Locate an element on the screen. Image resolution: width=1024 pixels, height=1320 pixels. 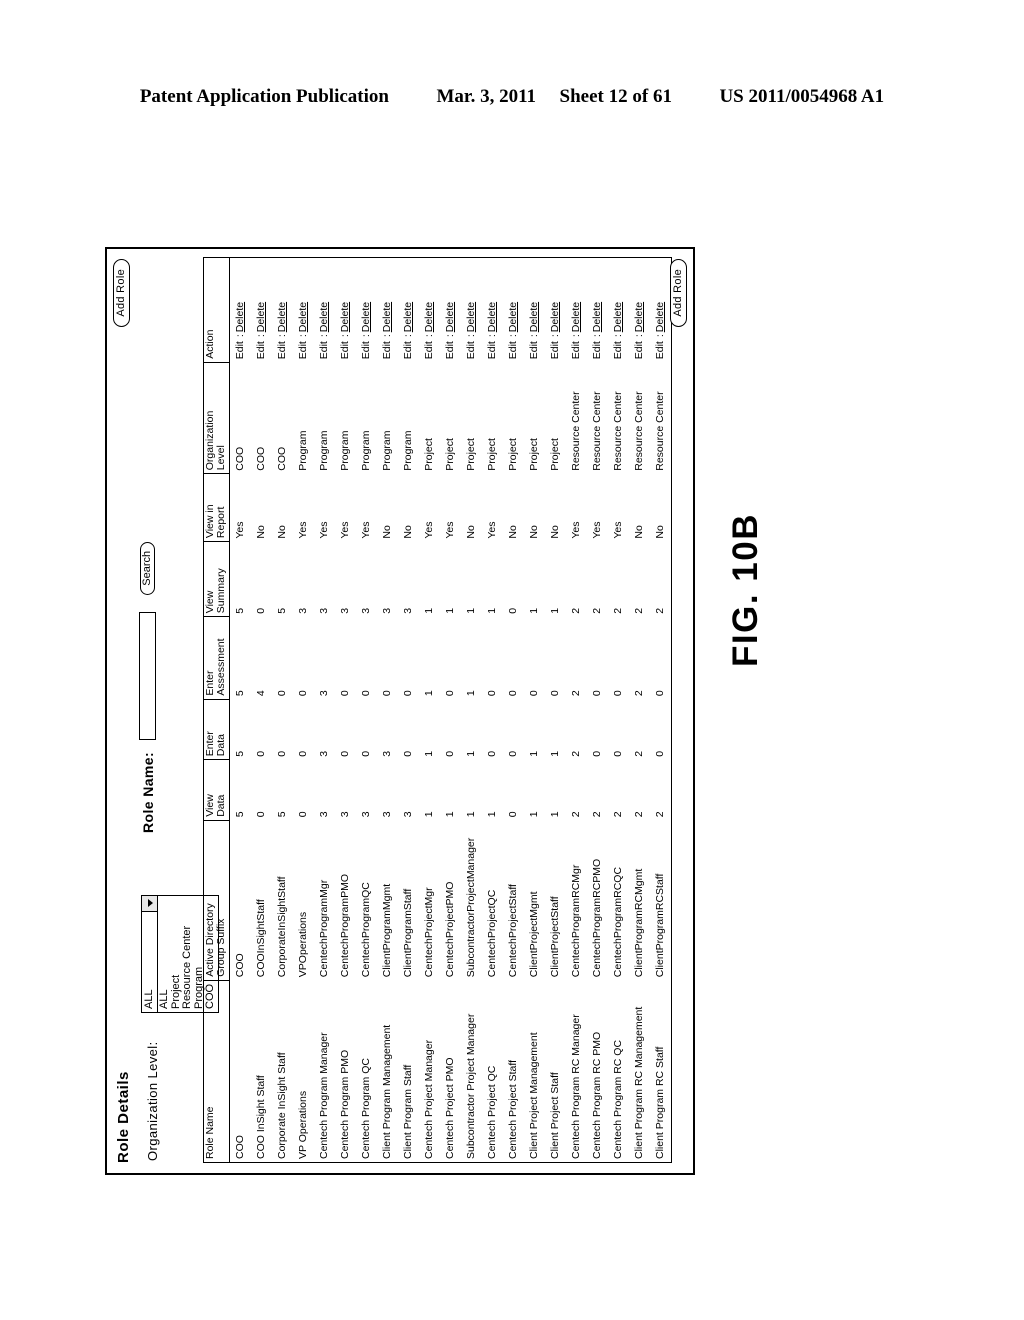
org-level-option: ALL is located at coordinates (164, 953).